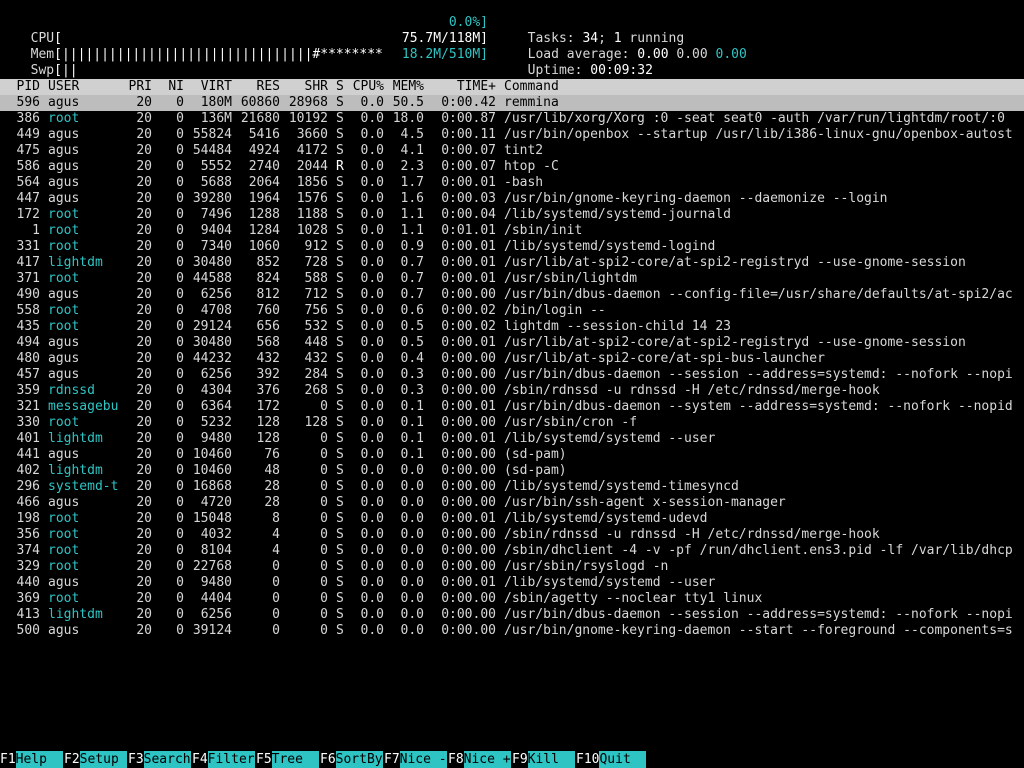 This screenshot has width=1024, height=768. What do you see at coordinates (287, 759) in the screenshot?
I see `fkey-f5: F5Tree` at bounding box center [287, 759].